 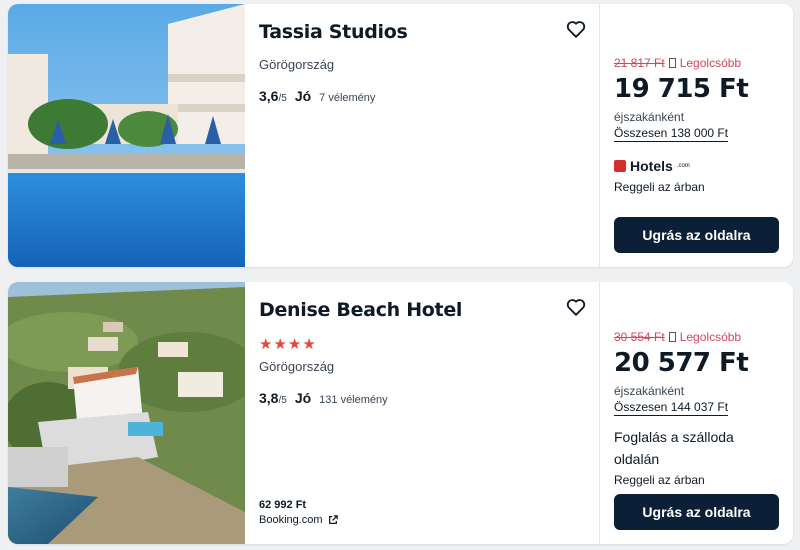 What do you see at coordinates (333, 519) in the screenshot?
I see `external-link-icon` at bounding box center [333, 519].